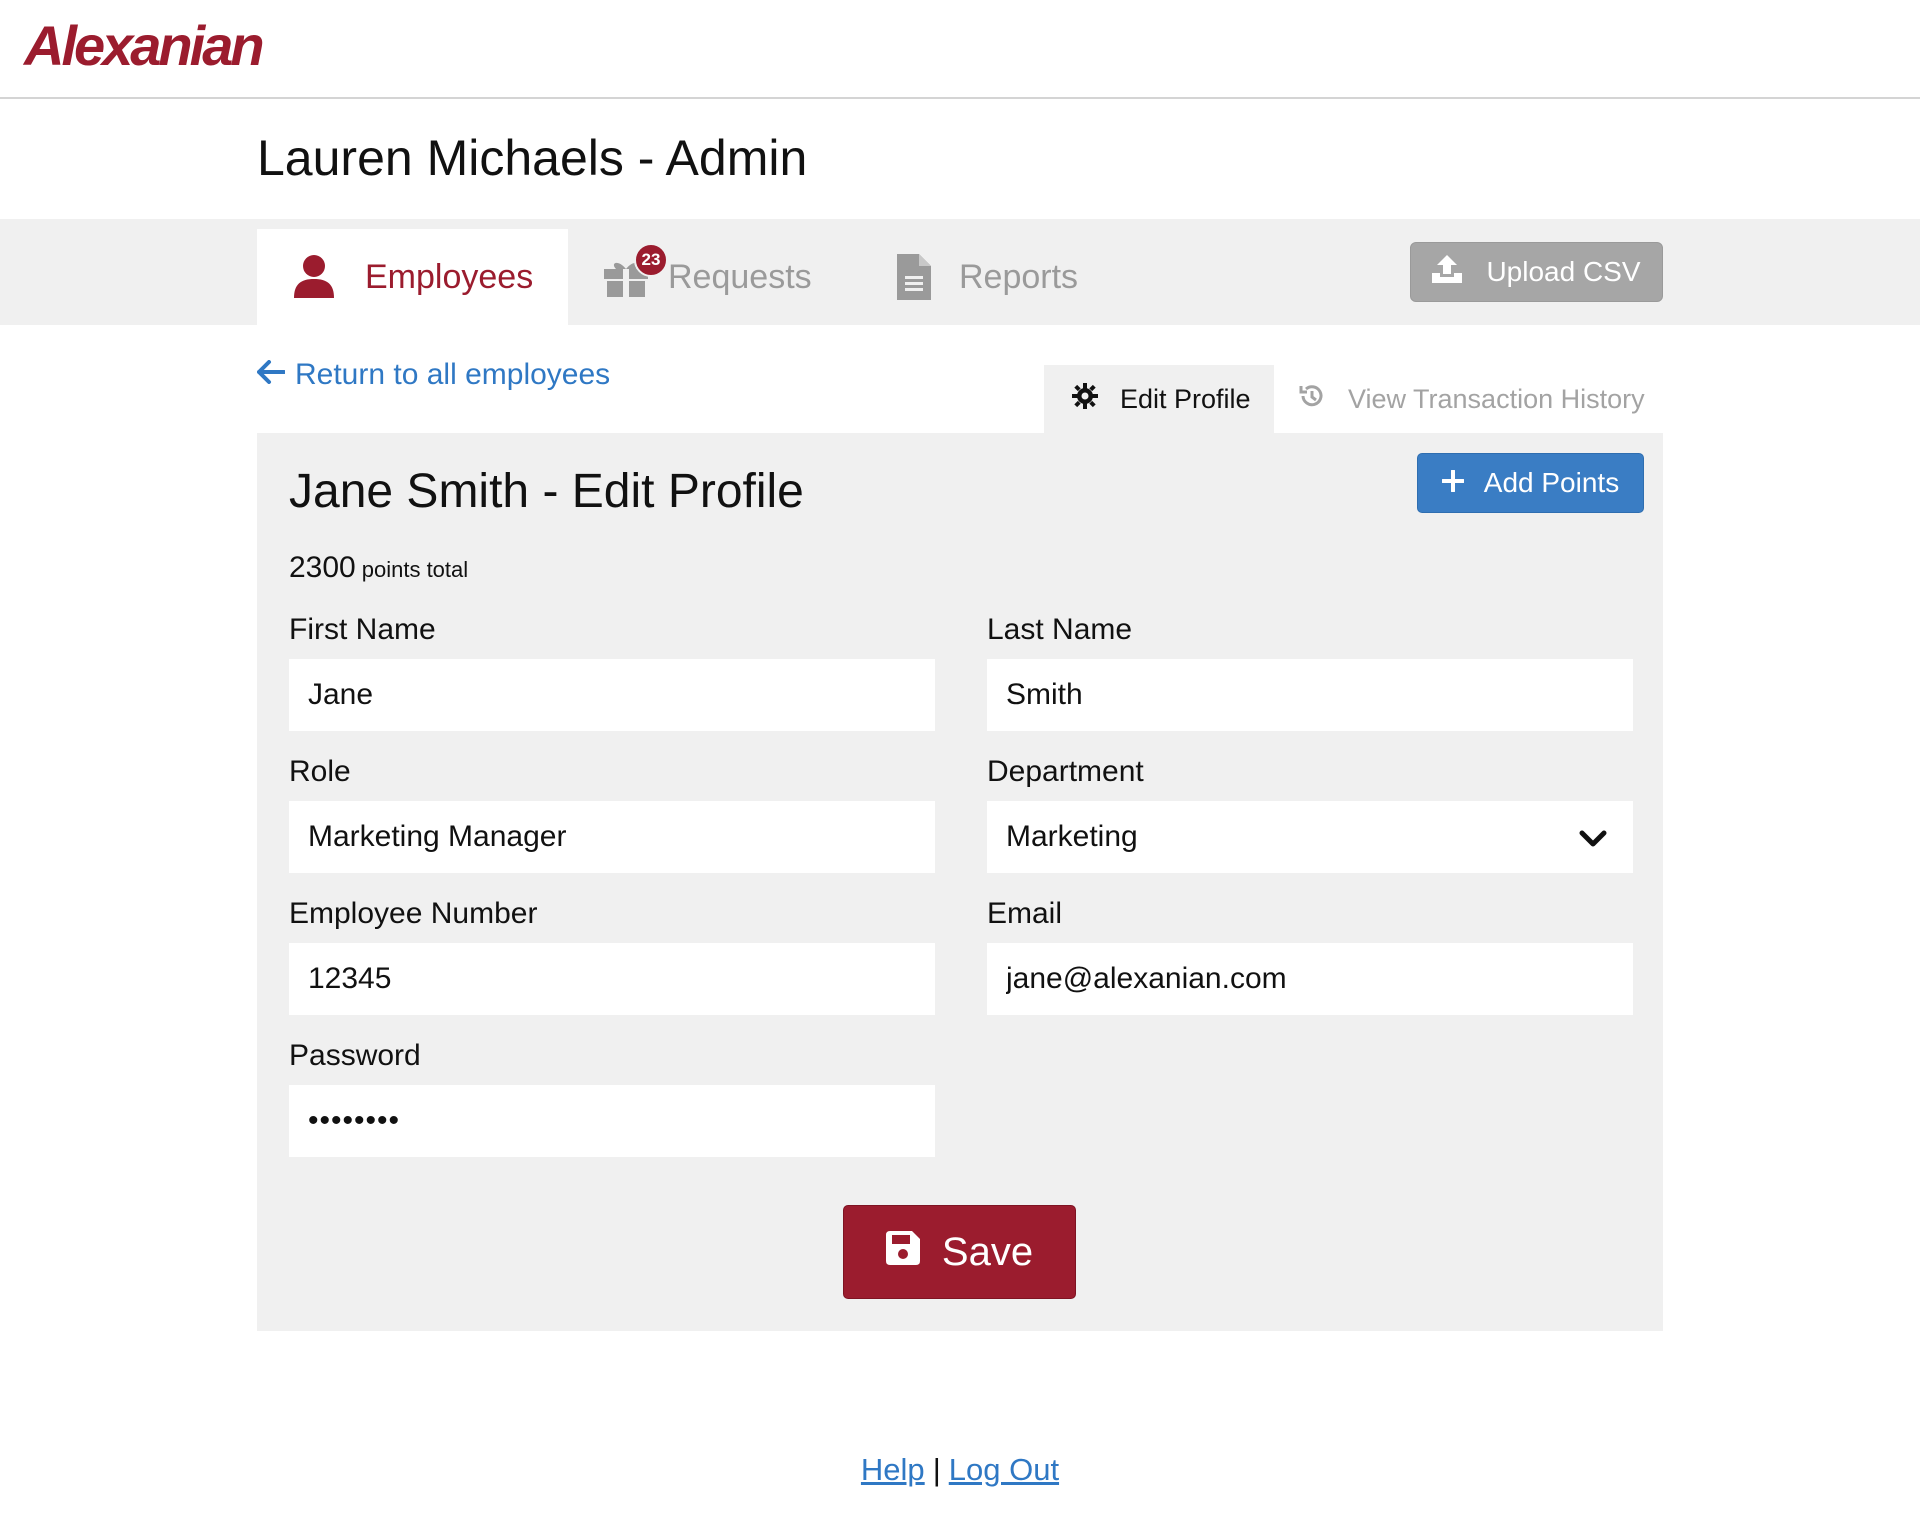 The image size is (1920, 1519). I want to click on save-button: Save, so click(959, 1252).